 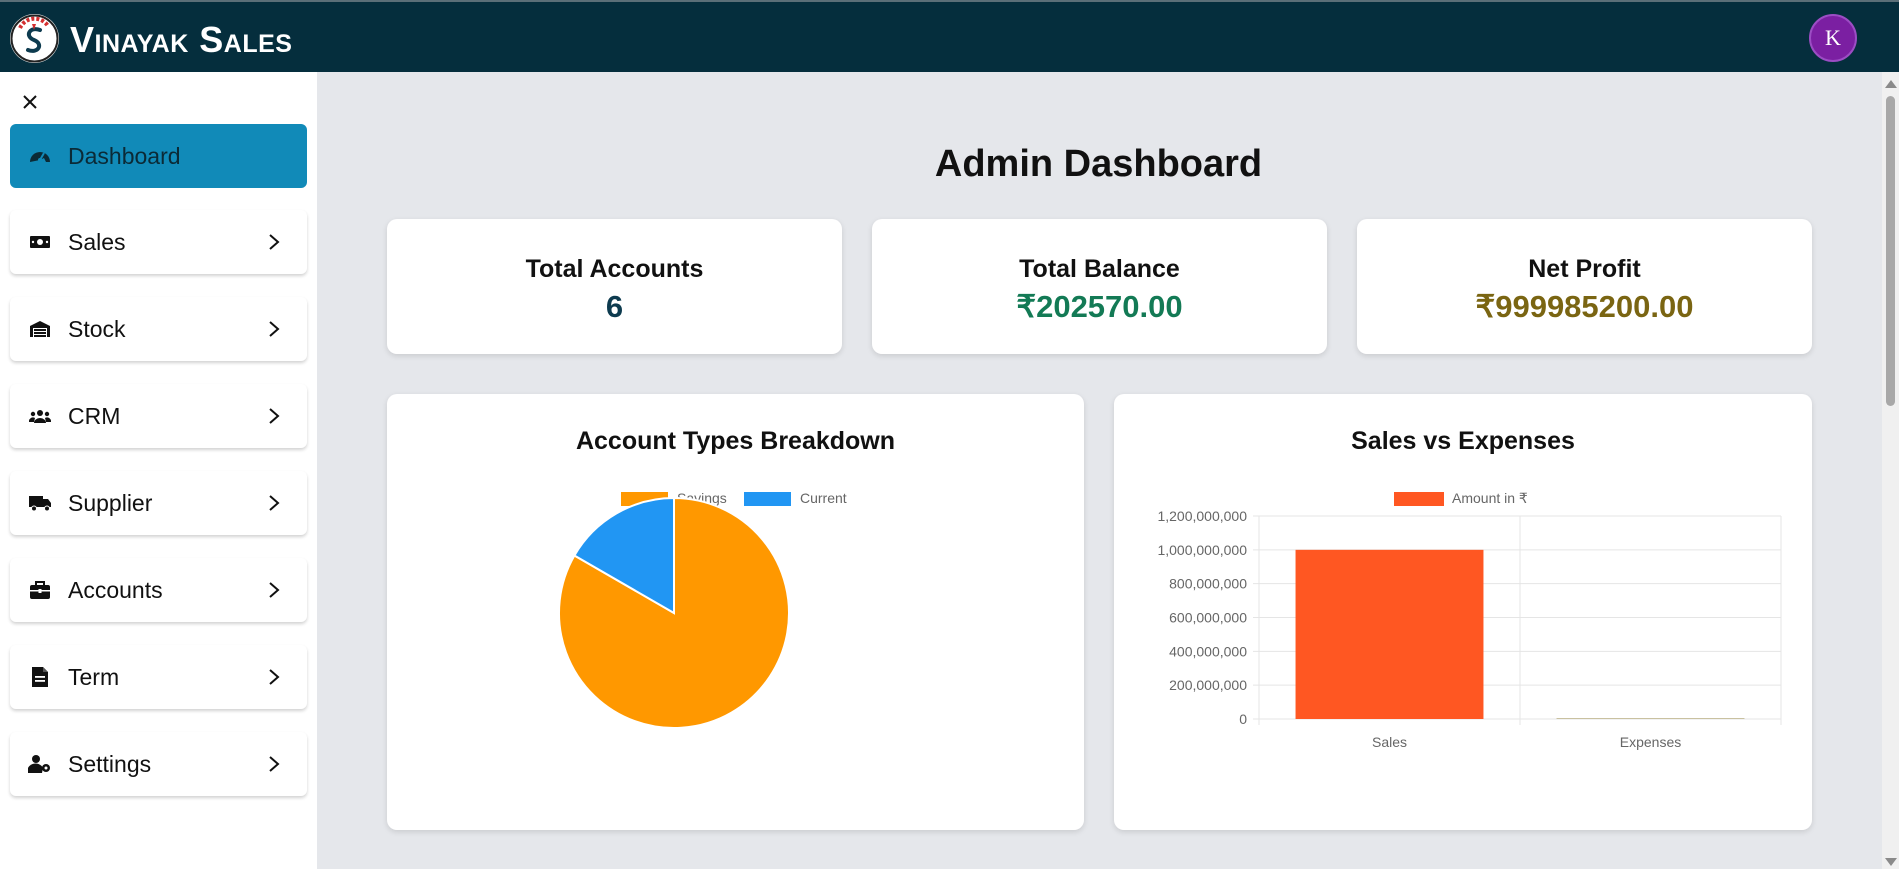 I want to click on brand-first-rest: inayak, so click(x=141, y=39).